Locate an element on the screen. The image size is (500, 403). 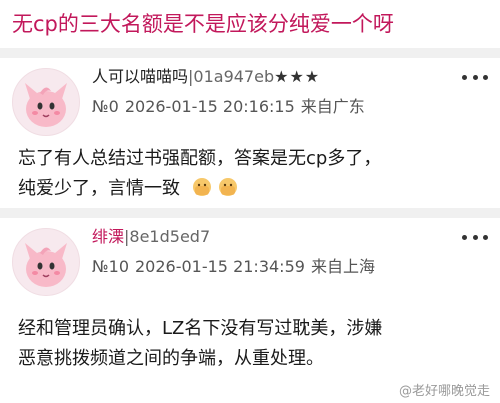
post-content: 忘了有人总结过书强配额，答案是无cp多了， 纯爱少了，言情一致 is located at coordinates (253, 174).